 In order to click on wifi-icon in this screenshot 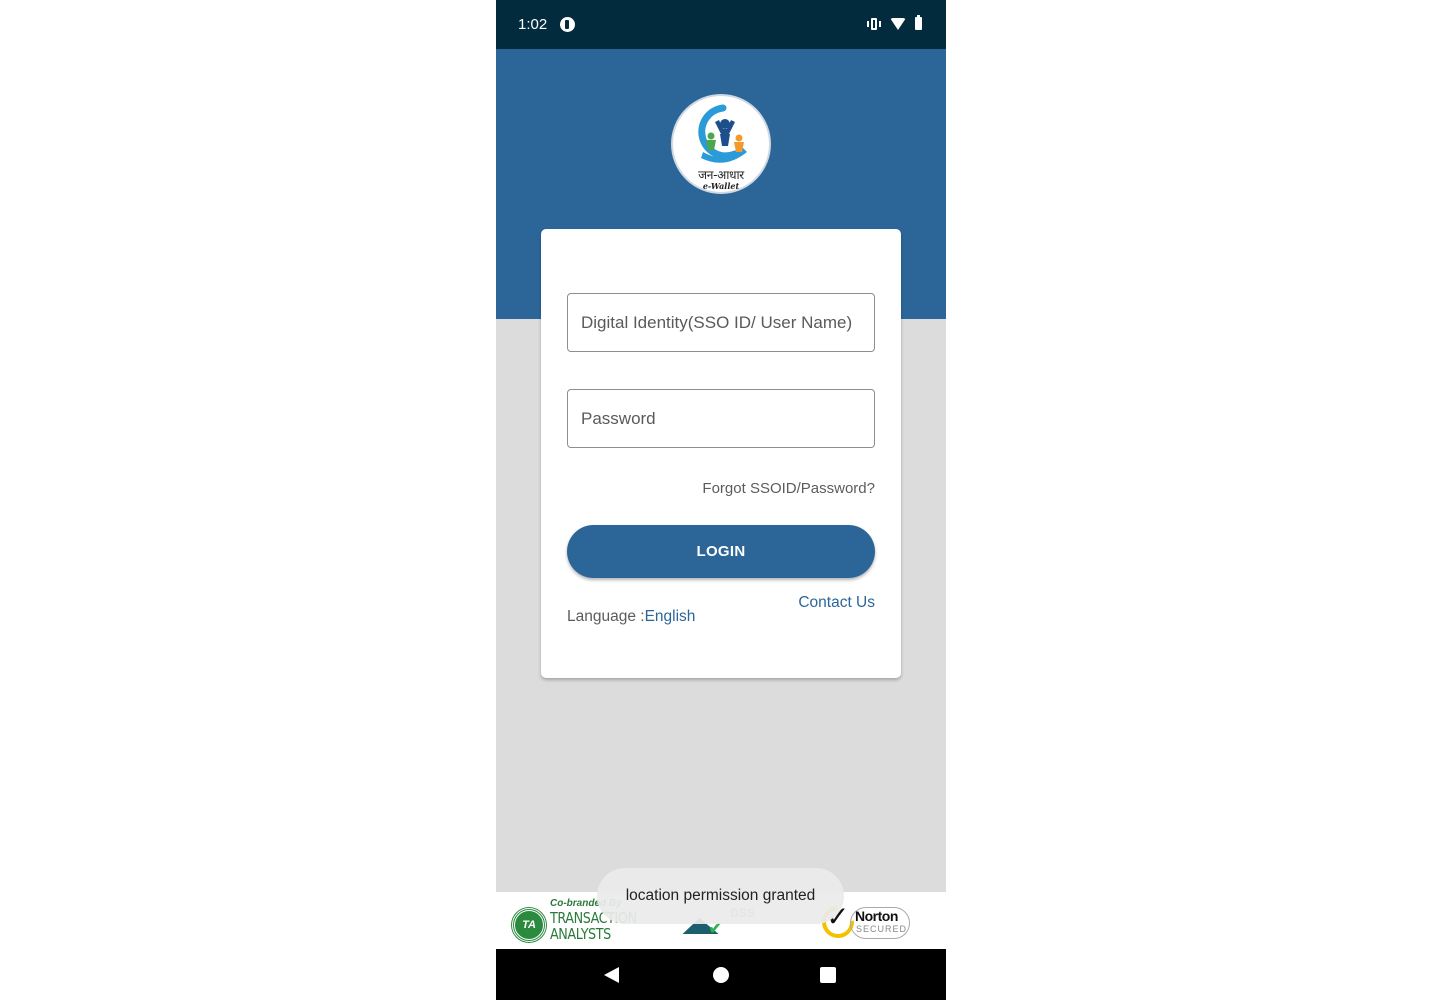, I will do `click(898, 23)`.